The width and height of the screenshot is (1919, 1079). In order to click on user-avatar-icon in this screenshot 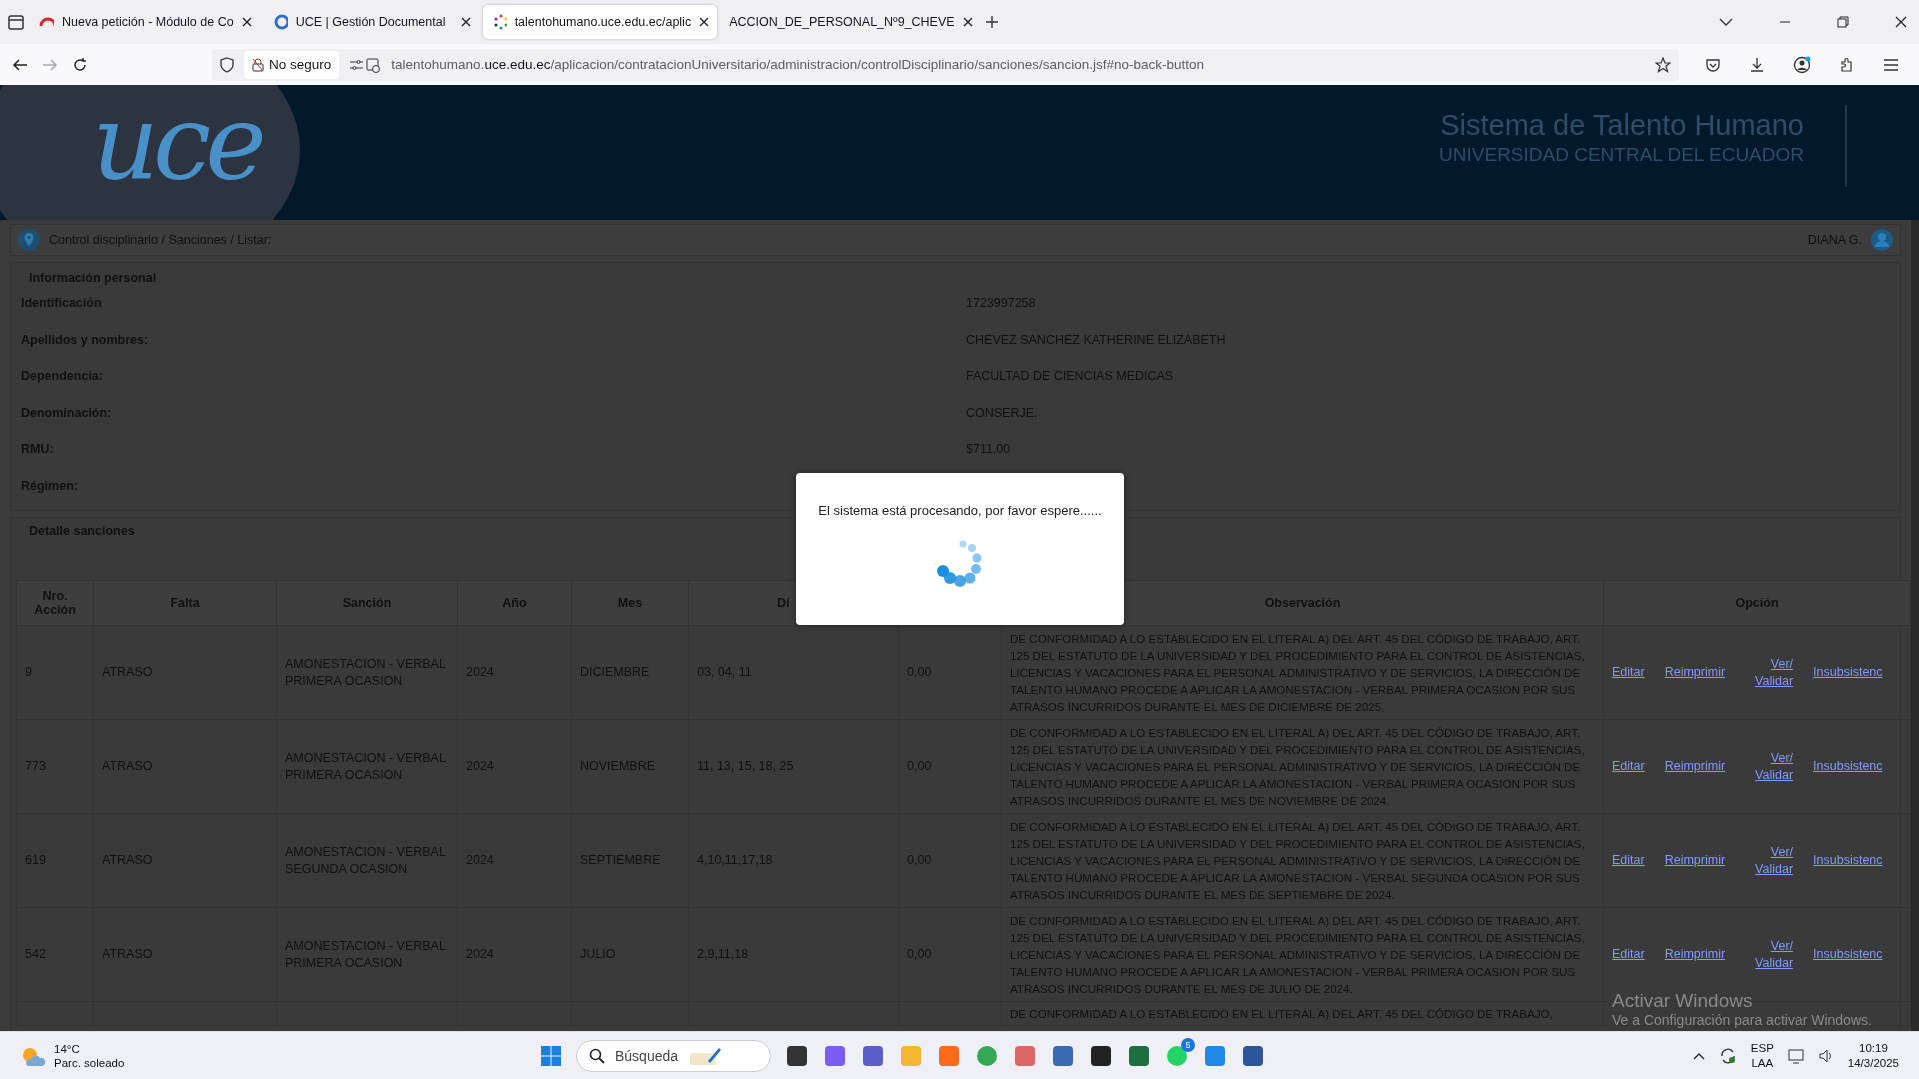, I will do `click(1882, 240)`.